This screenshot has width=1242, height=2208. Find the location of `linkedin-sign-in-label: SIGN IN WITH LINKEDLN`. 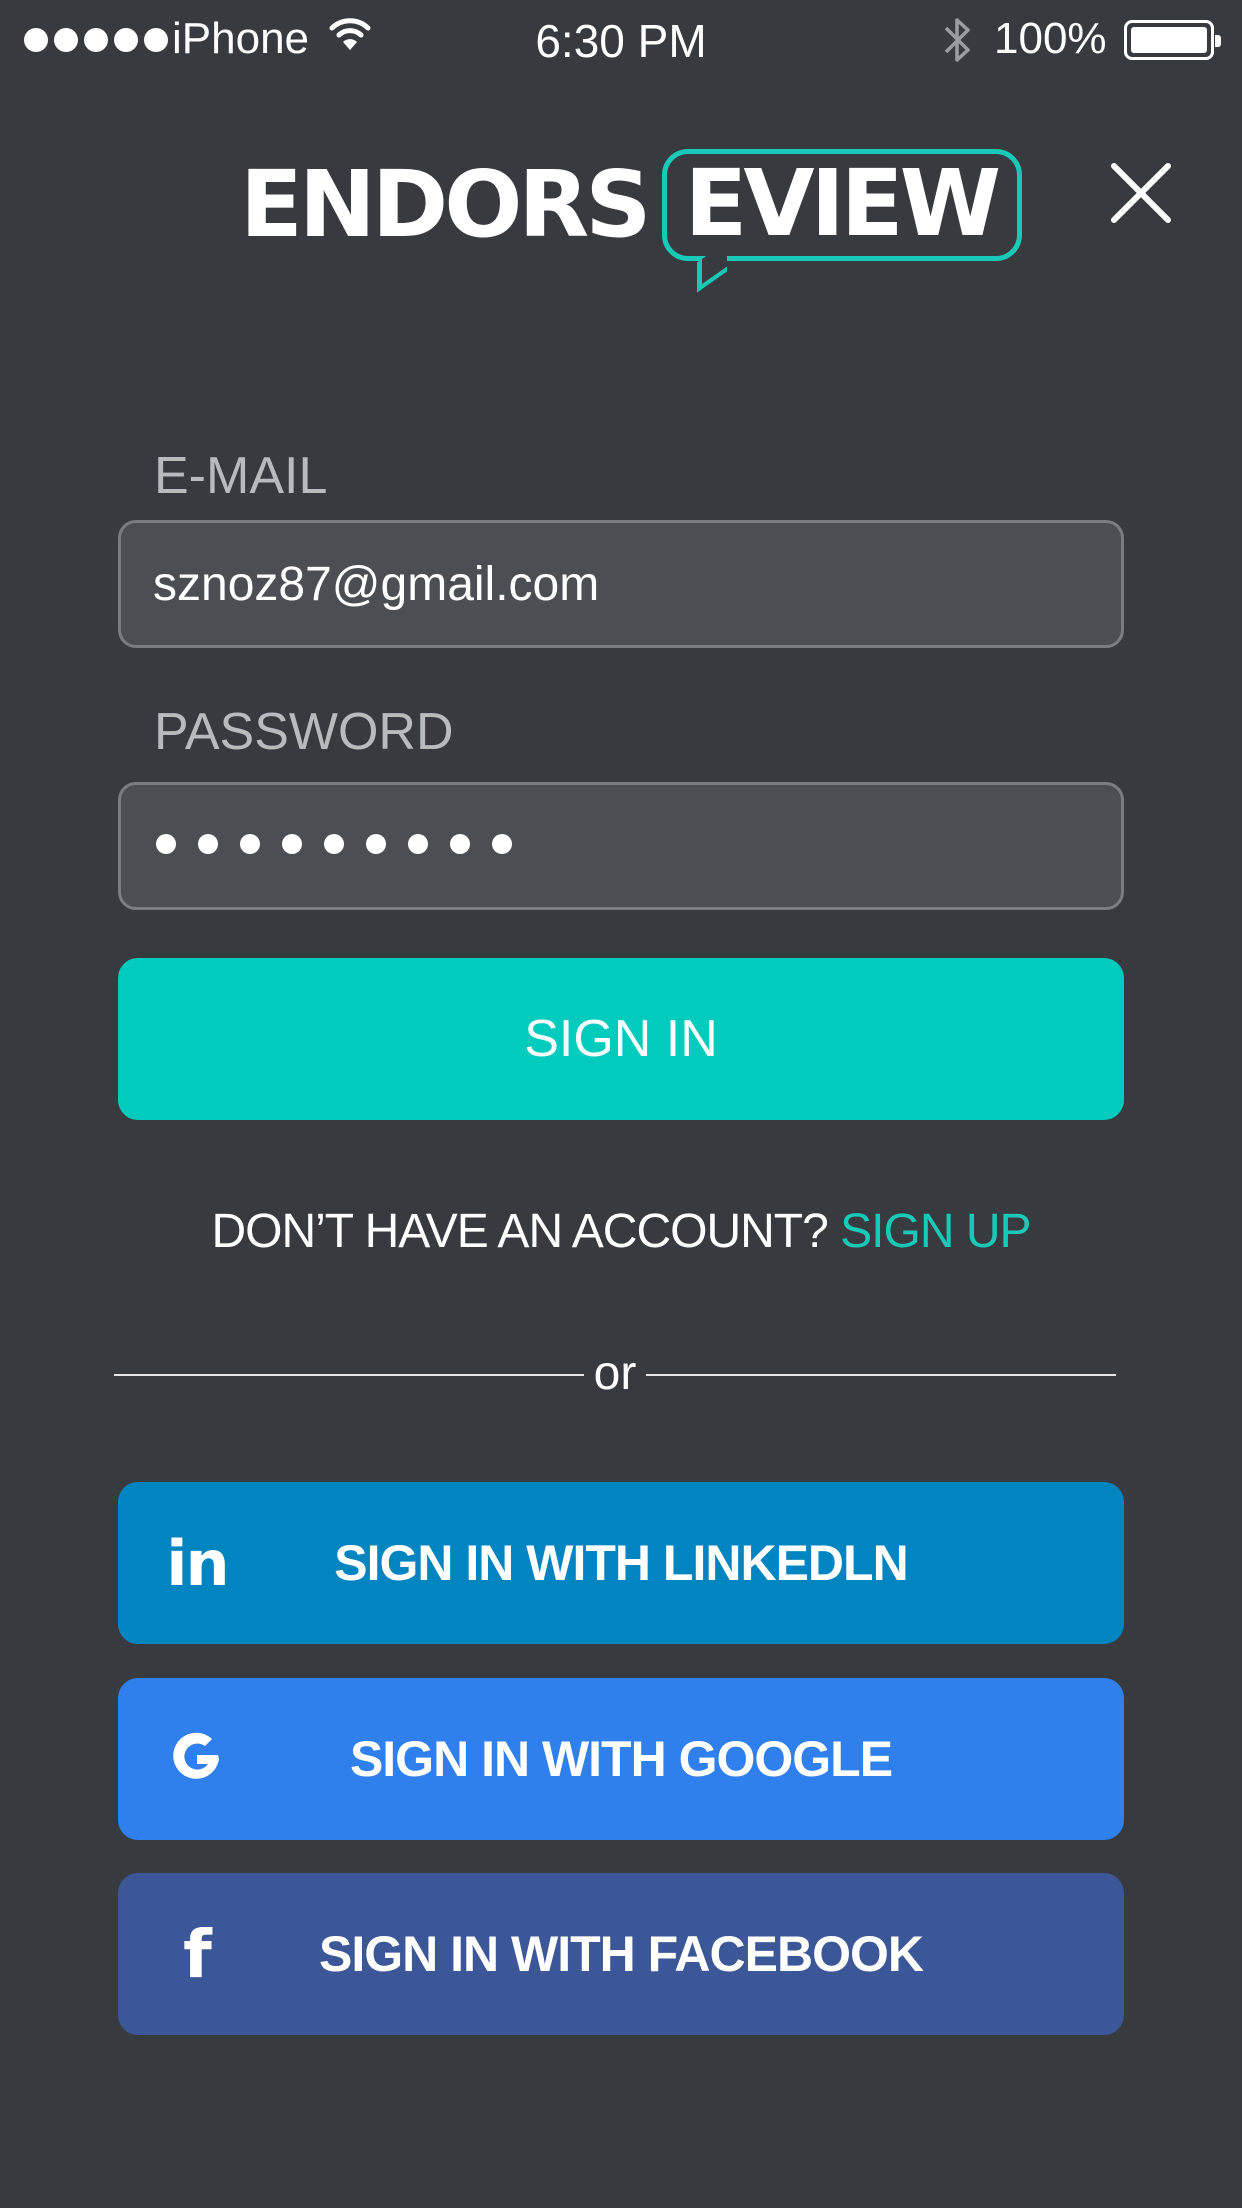

linkedin-sign-in-label: SIGN IN WITH LINKEDLN is located at coordinates (621, 1563).